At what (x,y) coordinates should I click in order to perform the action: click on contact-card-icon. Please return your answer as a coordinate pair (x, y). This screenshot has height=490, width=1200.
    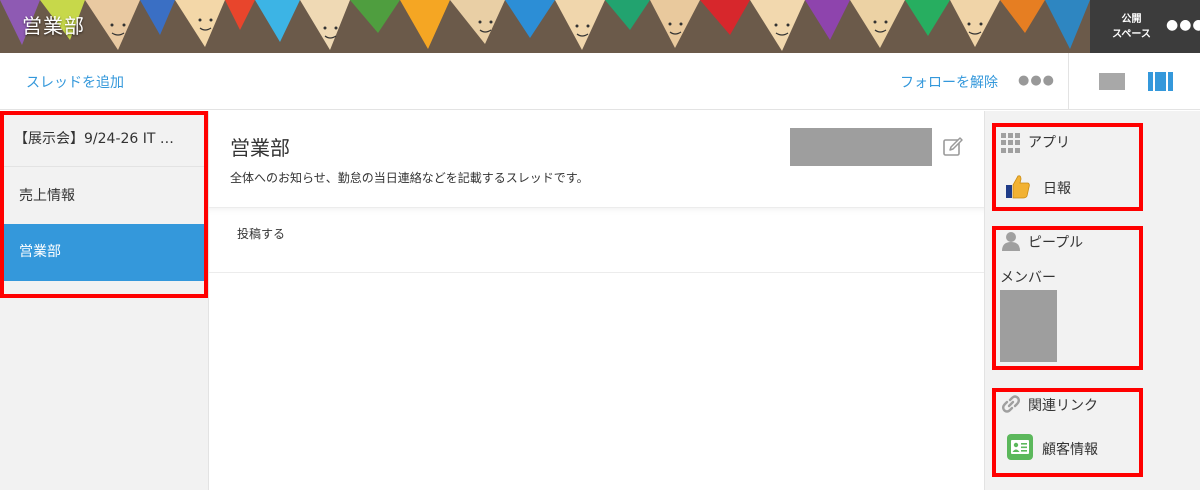
    Looking at the image, I should click on (1020, 447).